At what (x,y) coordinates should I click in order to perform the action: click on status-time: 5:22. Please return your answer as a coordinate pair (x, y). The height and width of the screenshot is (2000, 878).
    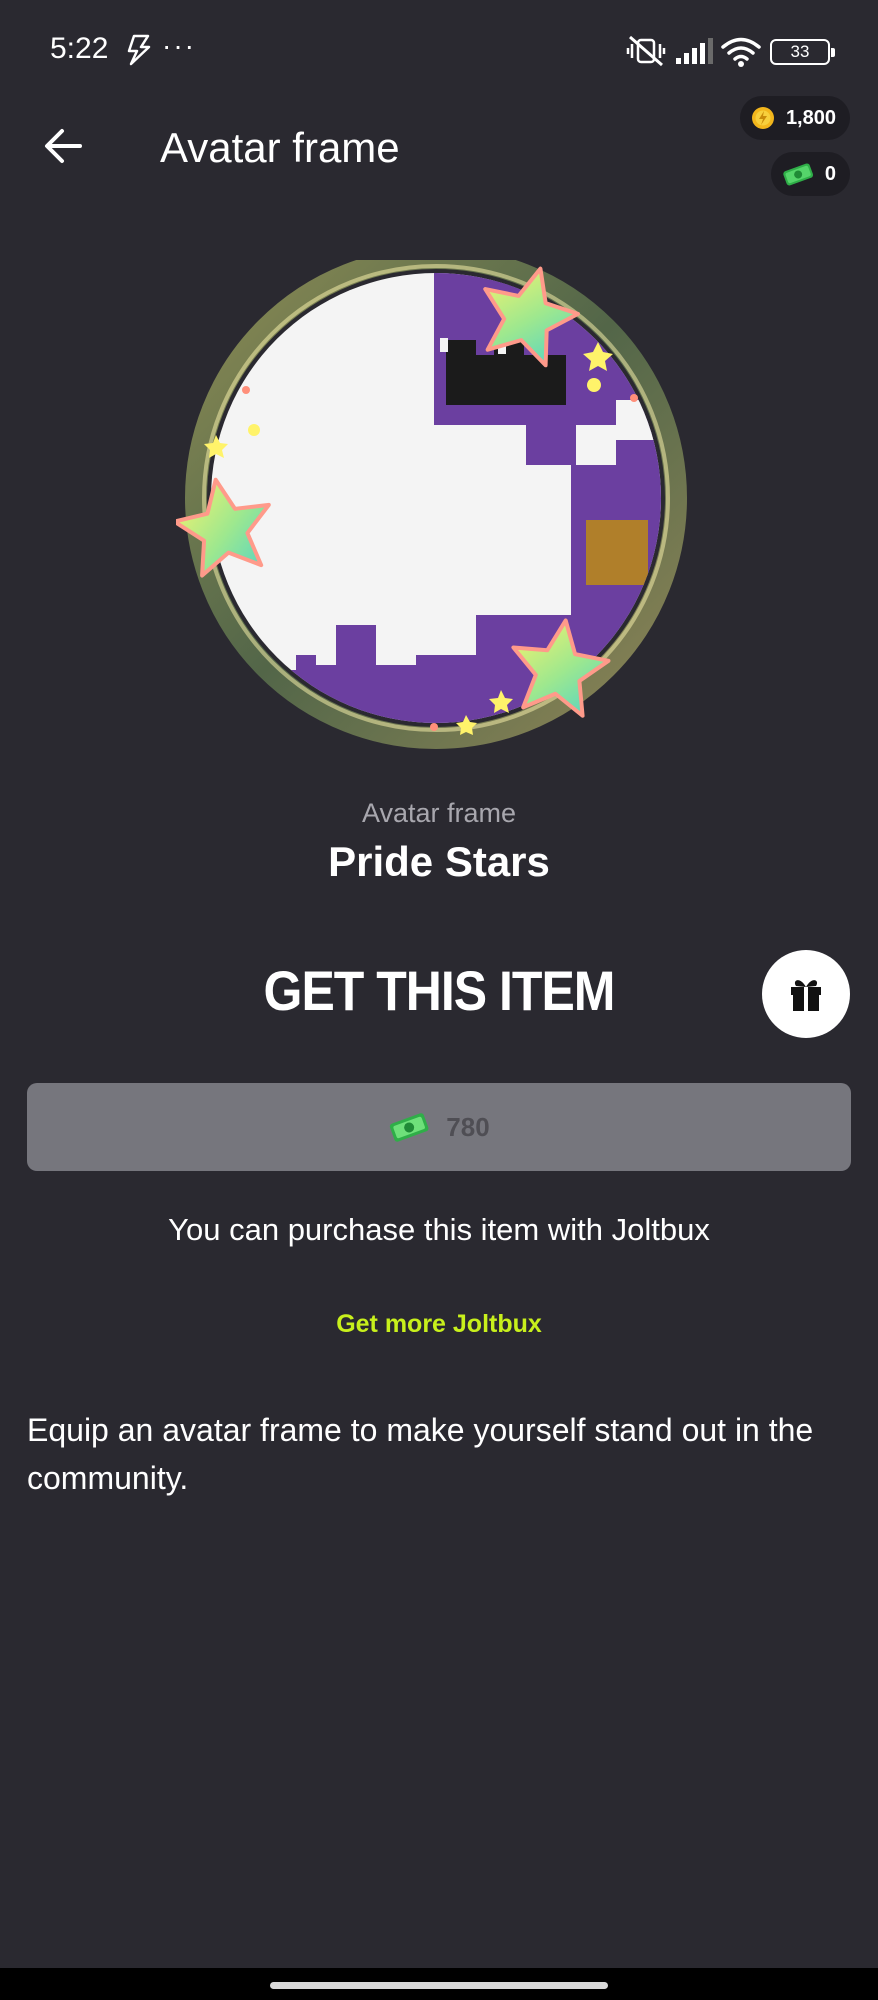
    Looking at the image, I should click on (79, 48).